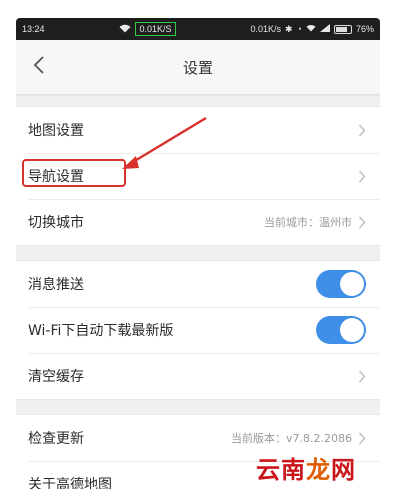 This screenshot has width=400, height=491. I want to click on nav-bar: 设置, so click(198, 67).